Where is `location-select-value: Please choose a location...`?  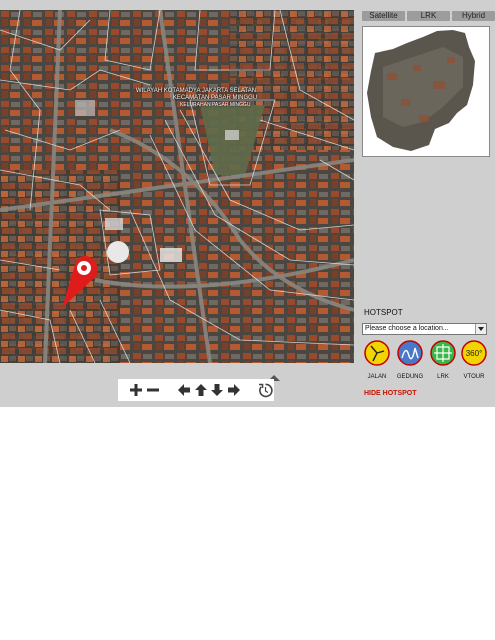 location-select-value: Please choose a location... is located at coordinates (407, 328).